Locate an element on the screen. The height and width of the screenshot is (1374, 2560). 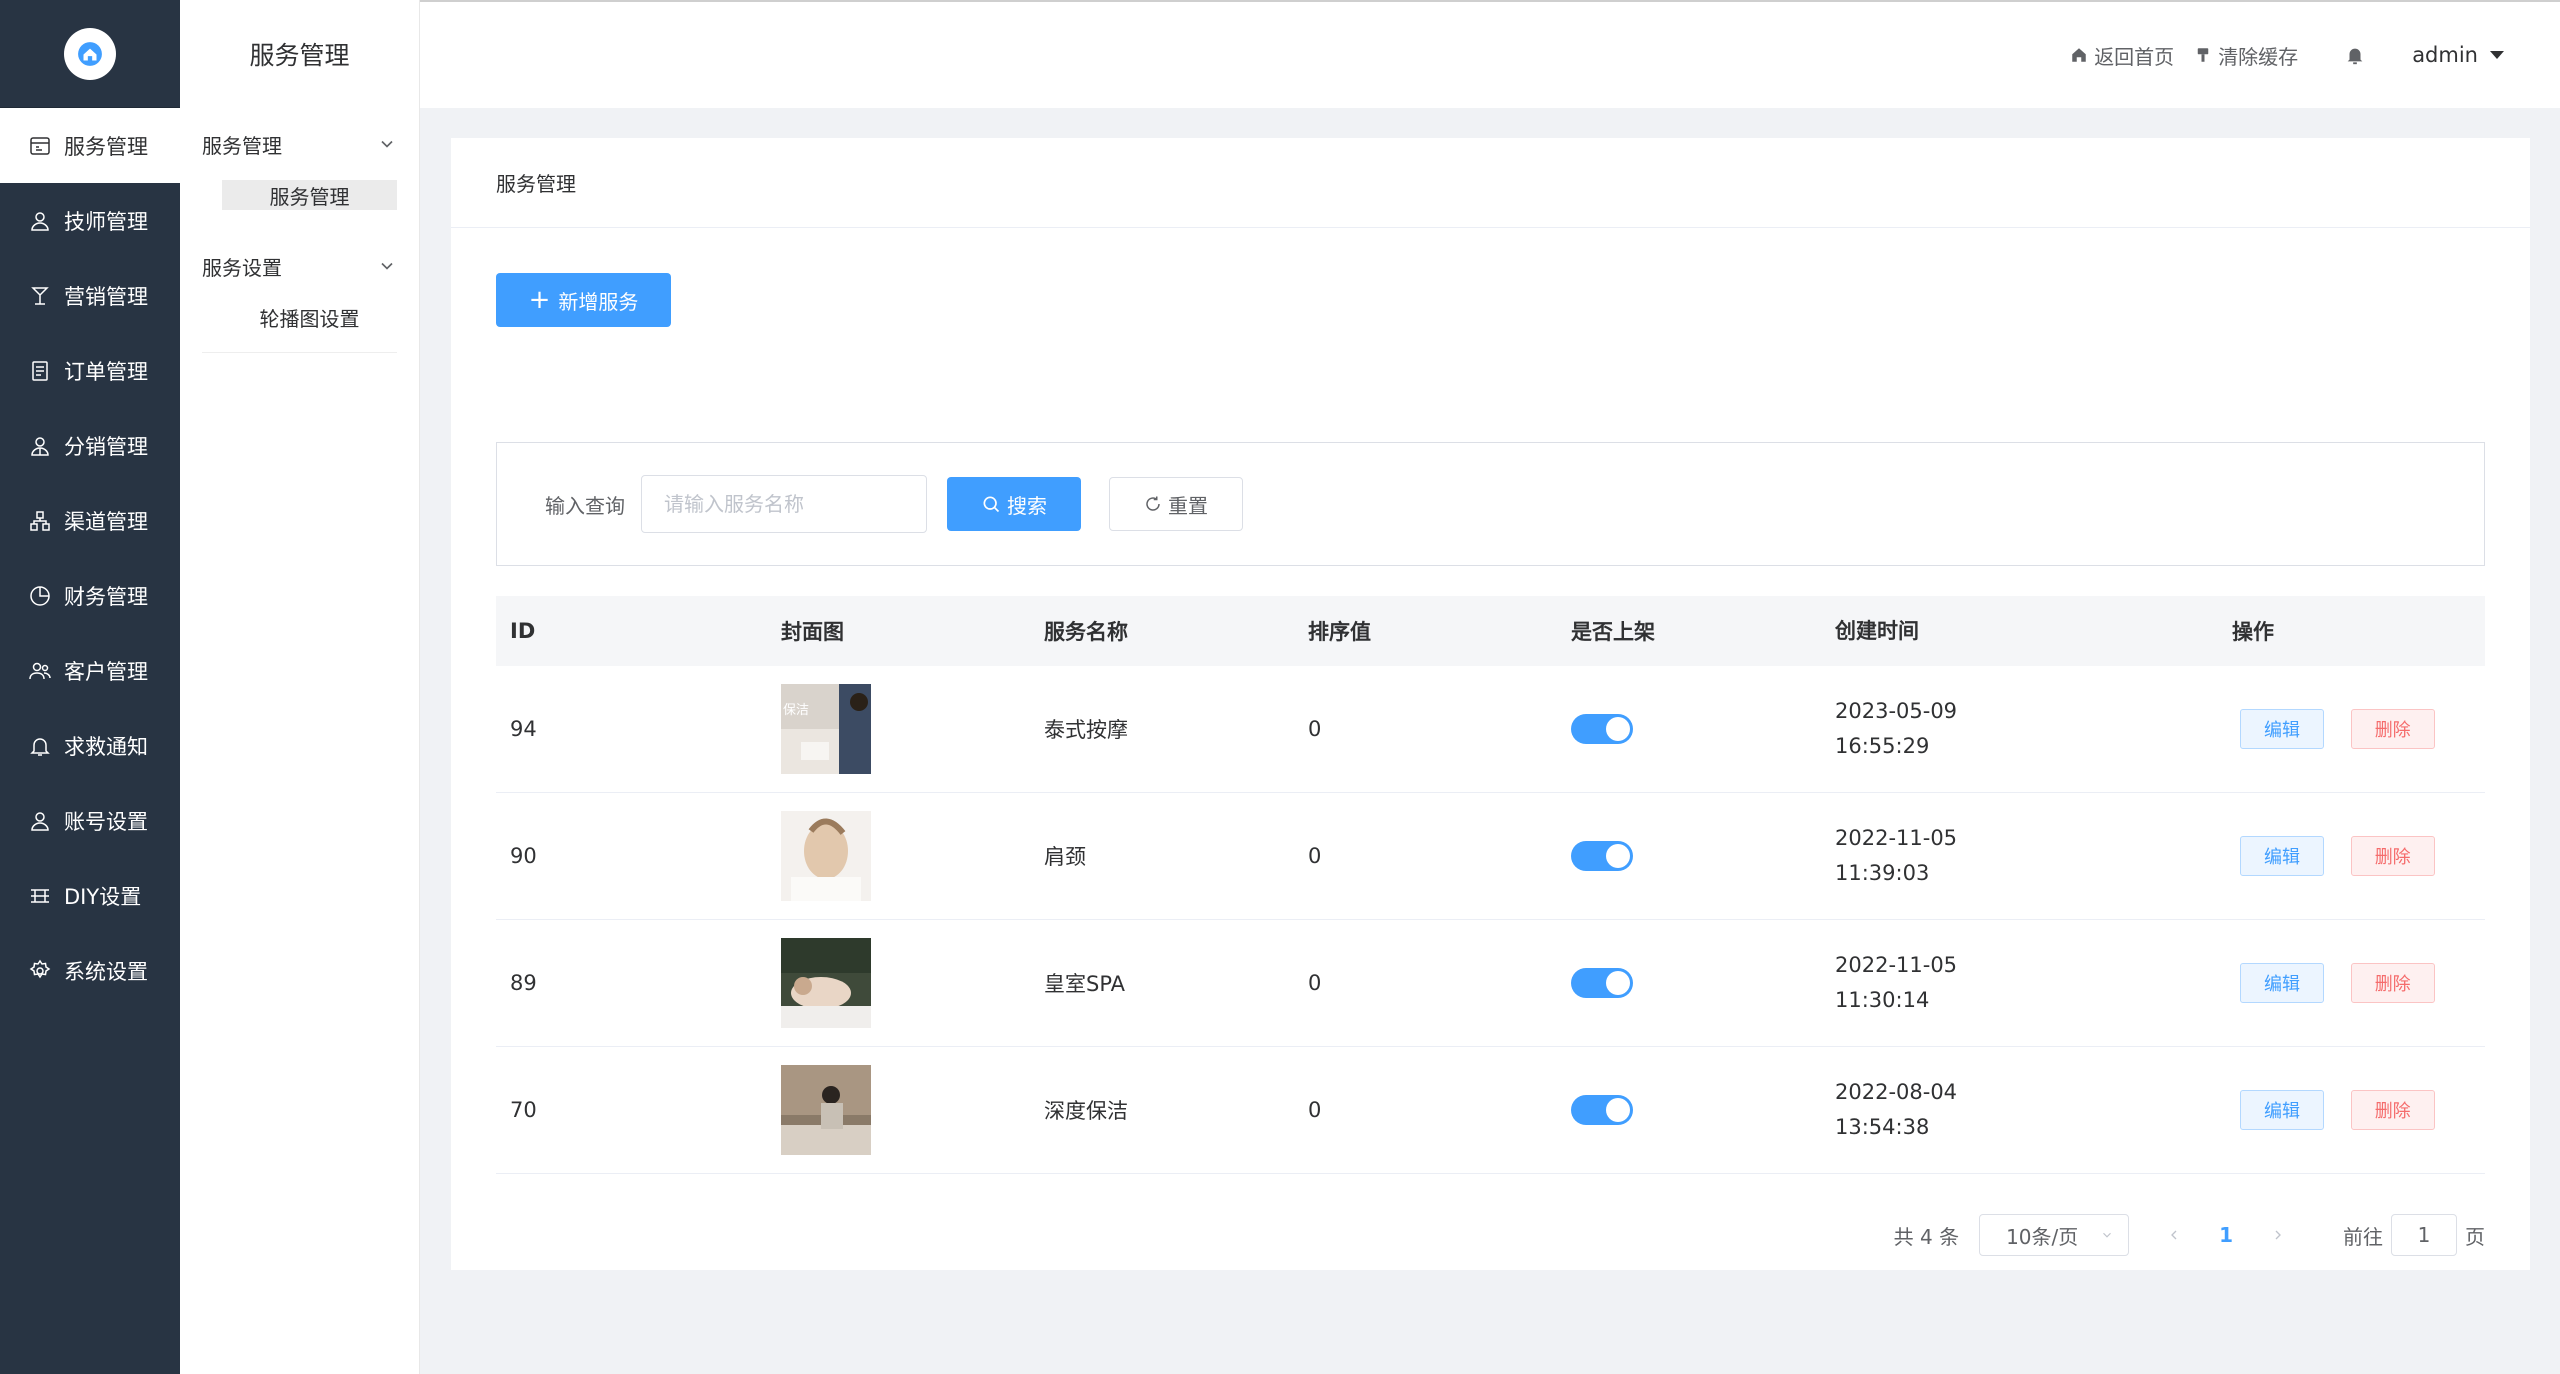
goto-page-input is located at coordinates (2424, 1235).